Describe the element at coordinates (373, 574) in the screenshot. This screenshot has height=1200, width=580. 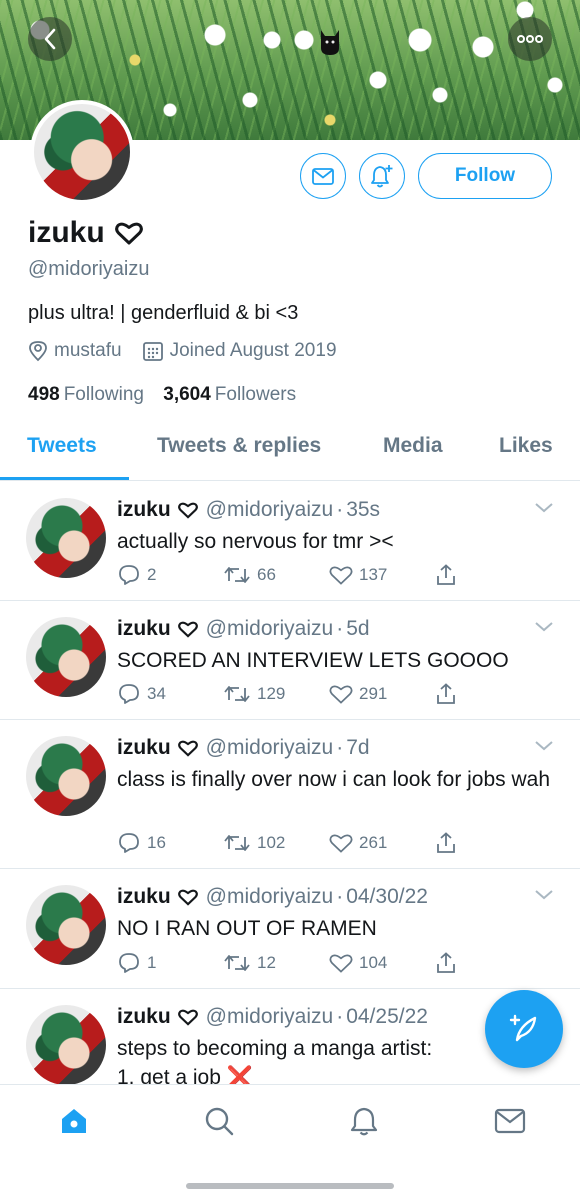
I see `like-count: 137` at that location.